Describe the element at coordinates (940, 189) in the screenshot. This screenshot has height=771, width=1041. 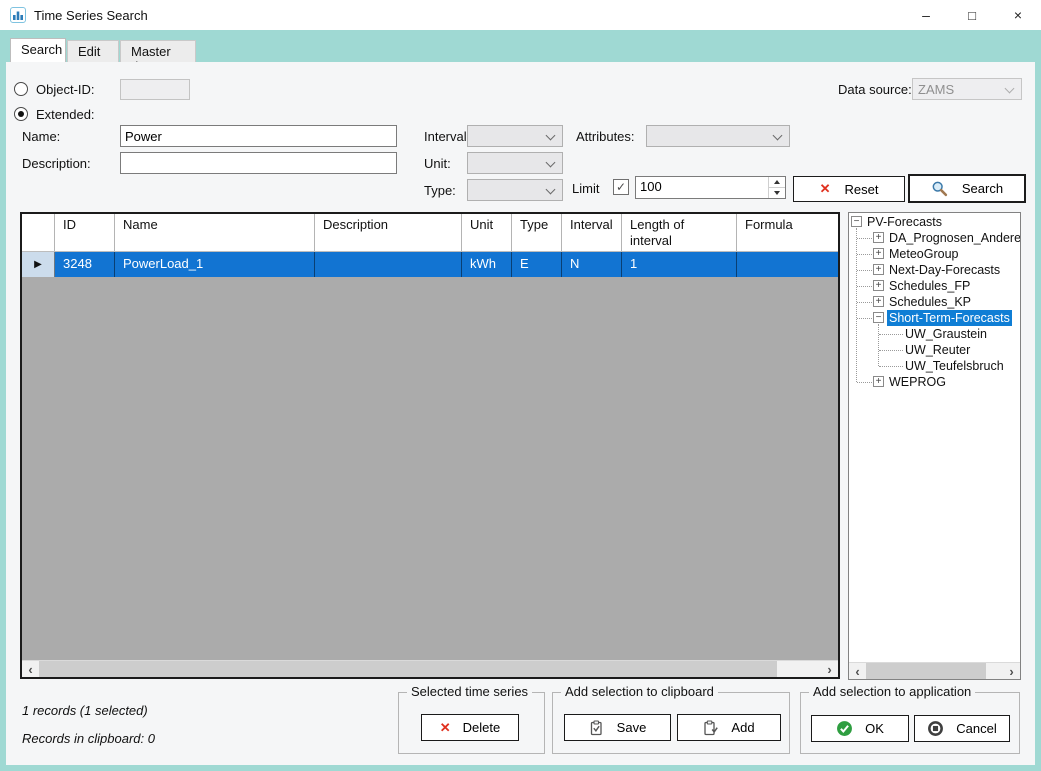
I see `magnifier-icon` at that location.